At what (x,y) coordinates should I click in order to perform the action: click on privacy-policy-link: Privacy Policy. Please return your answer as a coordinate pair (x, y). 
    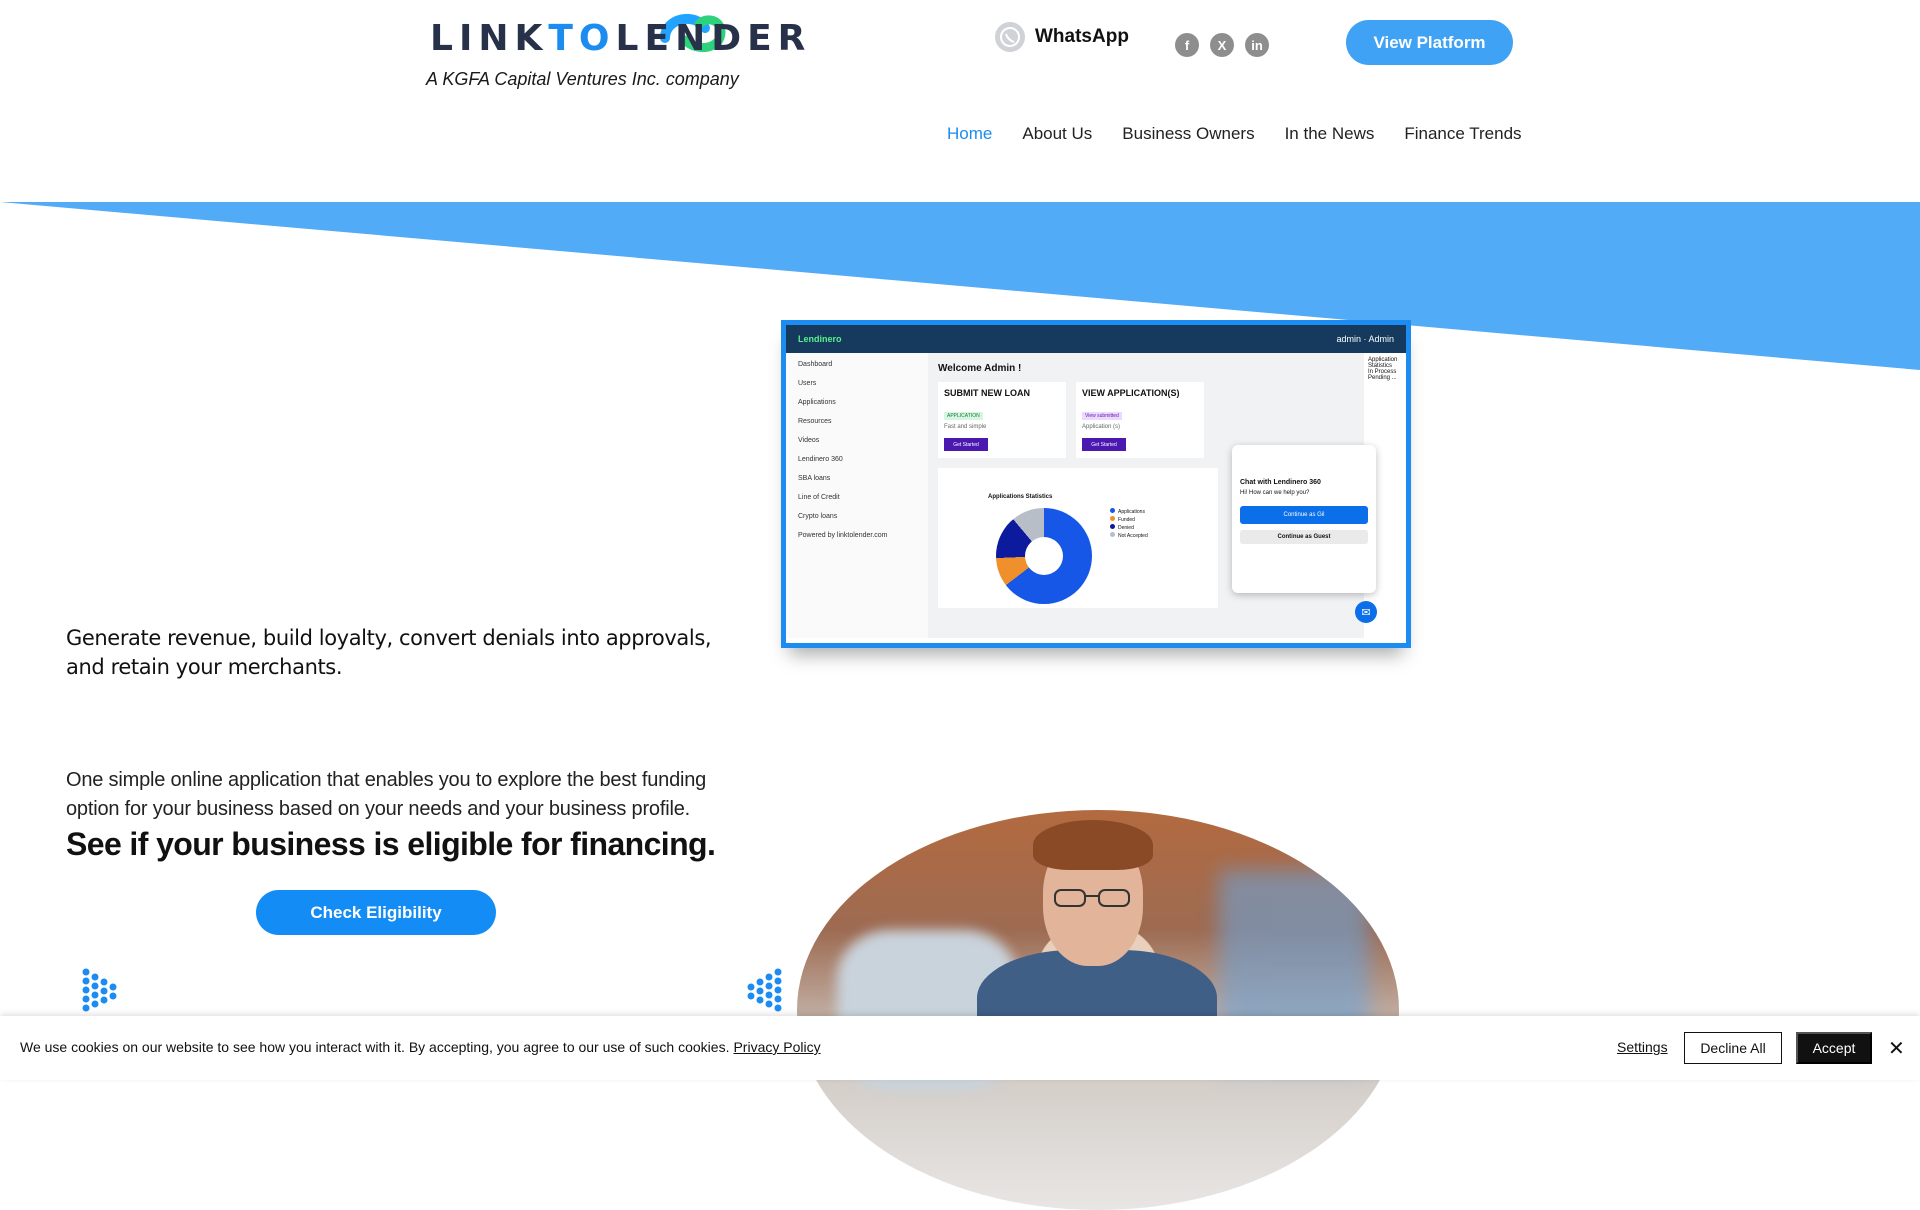
    Looking at the image, I should click on (776, 1047).